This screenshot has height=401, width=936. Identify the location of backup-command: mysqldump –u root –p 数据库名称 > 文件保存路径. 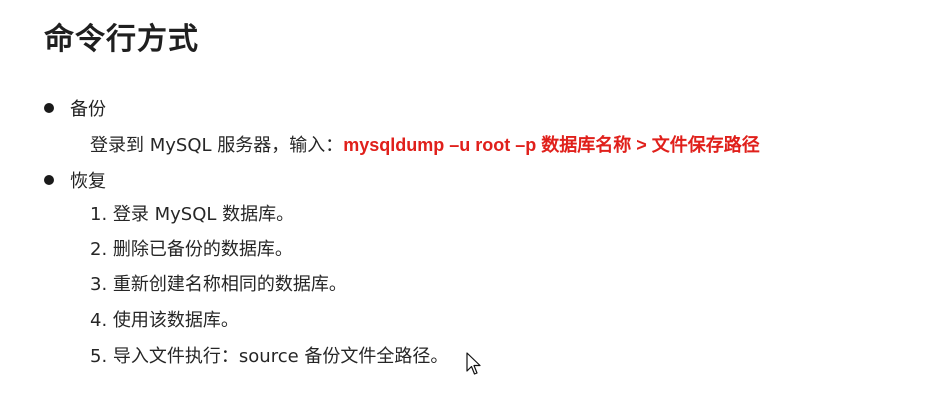
(551, 145).